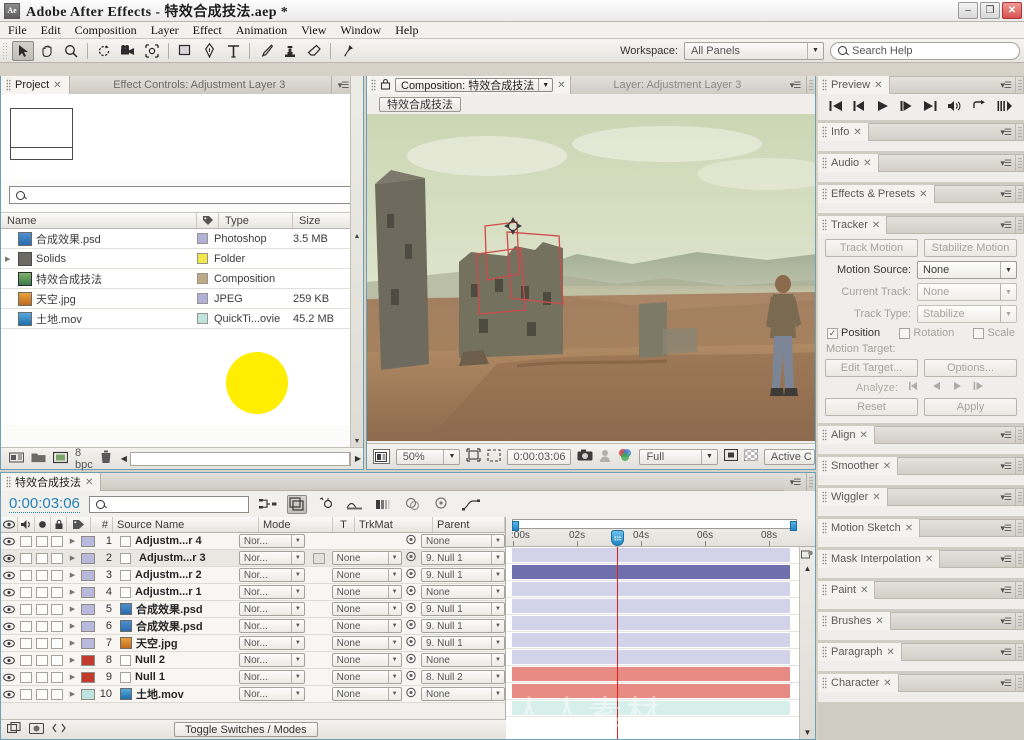 The image size is (1024, 740). I want to click on paint-panel-menu-button: ▾☰, so click(944, 590).